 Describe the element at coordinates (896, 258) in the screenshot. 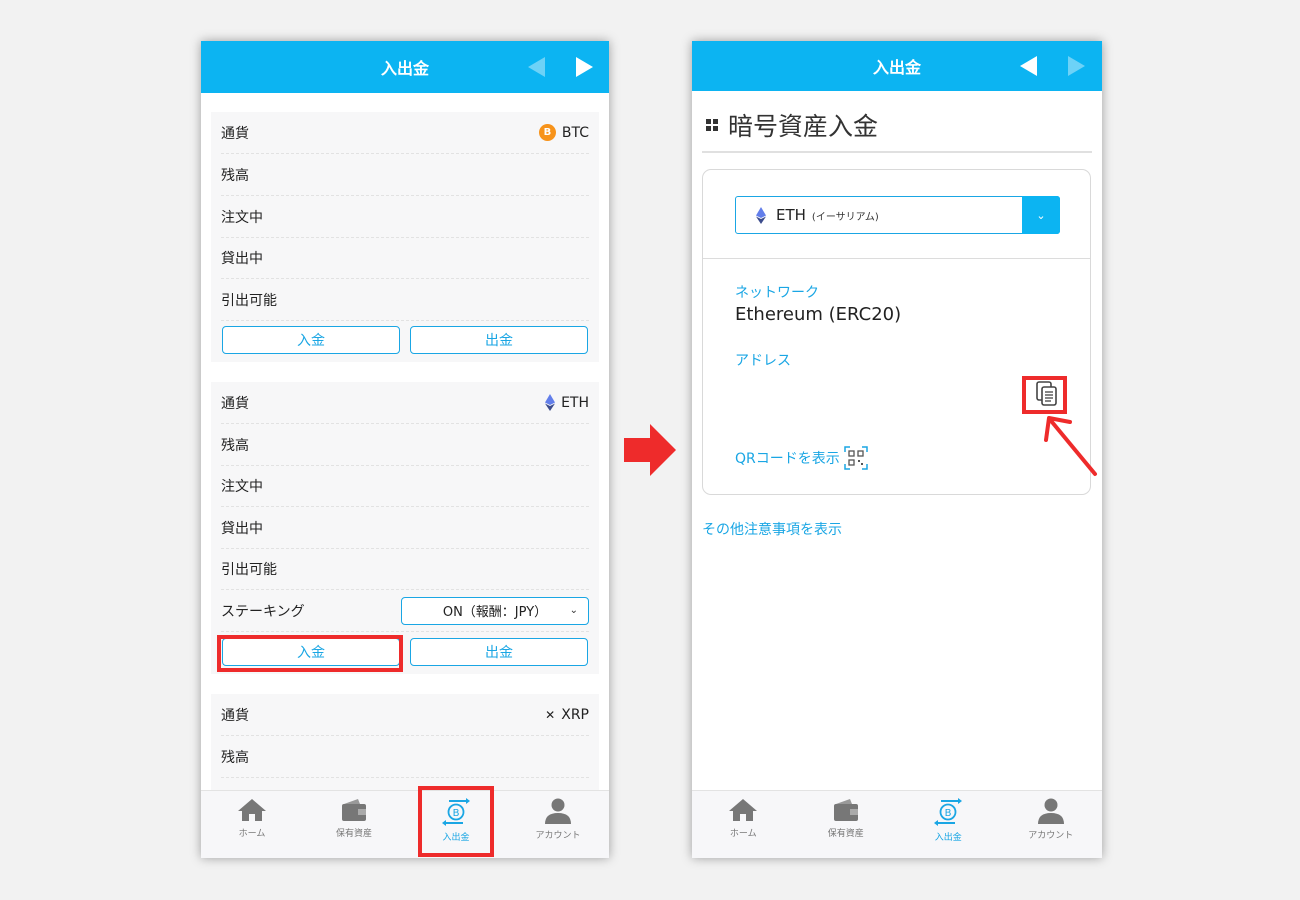

I see `card-divider` at that location.